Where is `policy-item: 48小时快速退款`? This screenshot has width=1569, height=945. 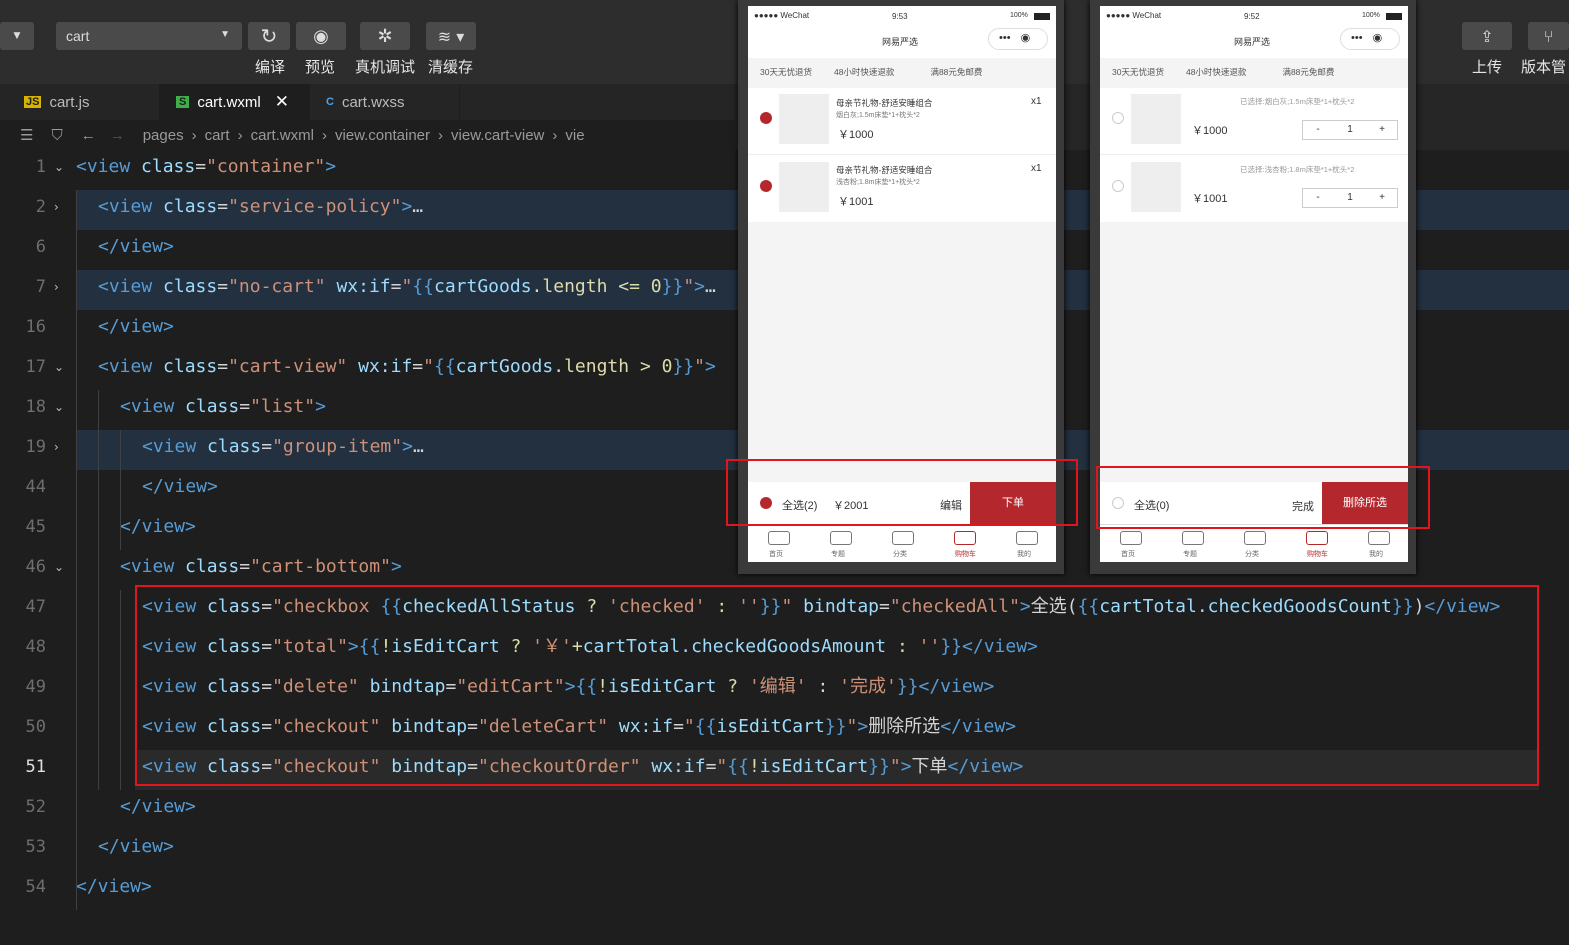 policy-item: 48小时快速退款 is located at coordinates (1216, 72).